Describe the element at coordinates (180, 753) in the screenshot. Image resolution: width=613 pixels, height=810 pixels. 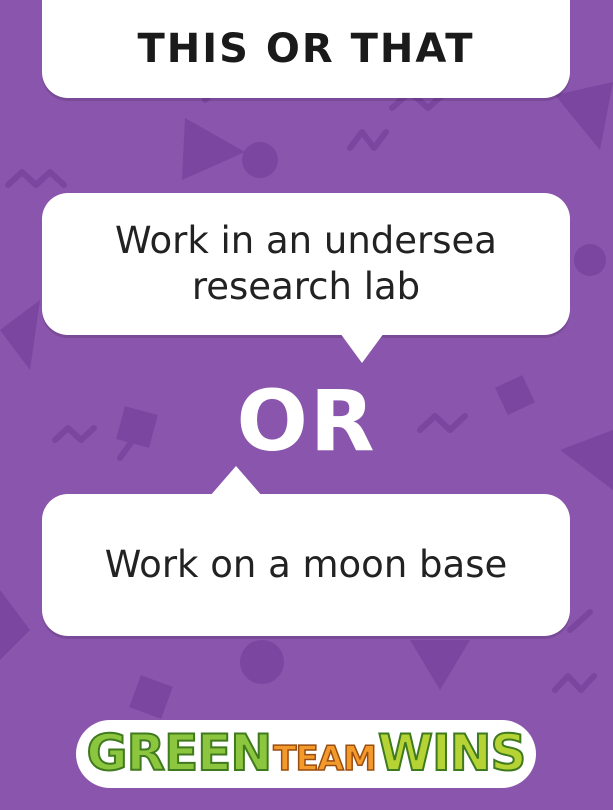
I see `logo-word-green: GREEN` at that location.